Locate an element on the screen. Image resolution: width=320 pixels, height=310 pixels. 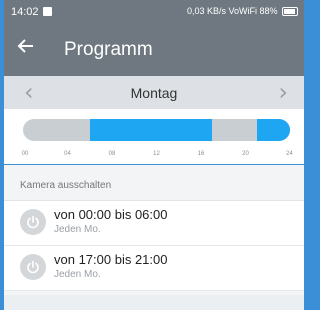
timeline-hour-ticks: 00 04 08 12 16 20 24 is located at coordinates (157, 156).